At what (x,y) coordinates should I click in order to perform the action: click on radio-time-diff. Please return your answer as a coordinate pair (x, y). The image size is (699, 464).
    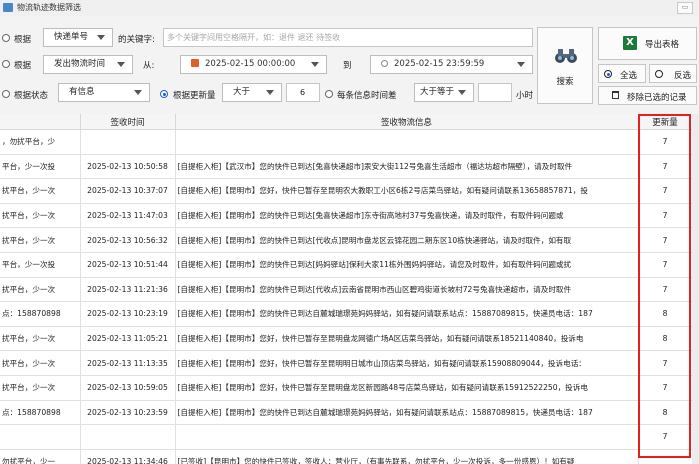
    Looking at the image, I should click on (329, 94).